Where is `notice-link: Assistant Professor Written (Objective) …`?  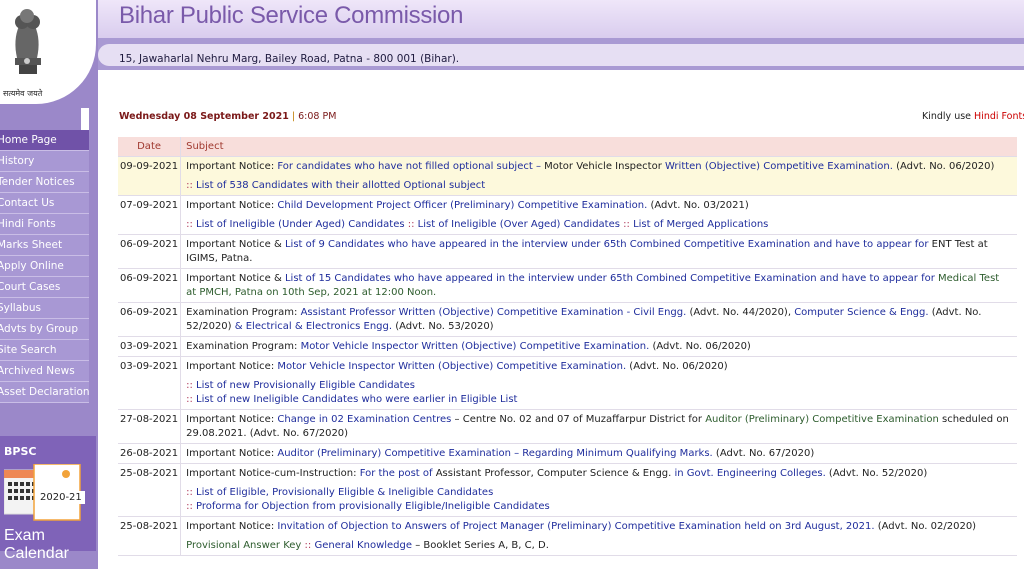
notice-link: Assistant Professor Written (Objective) … is located at coordinates (494, 312).